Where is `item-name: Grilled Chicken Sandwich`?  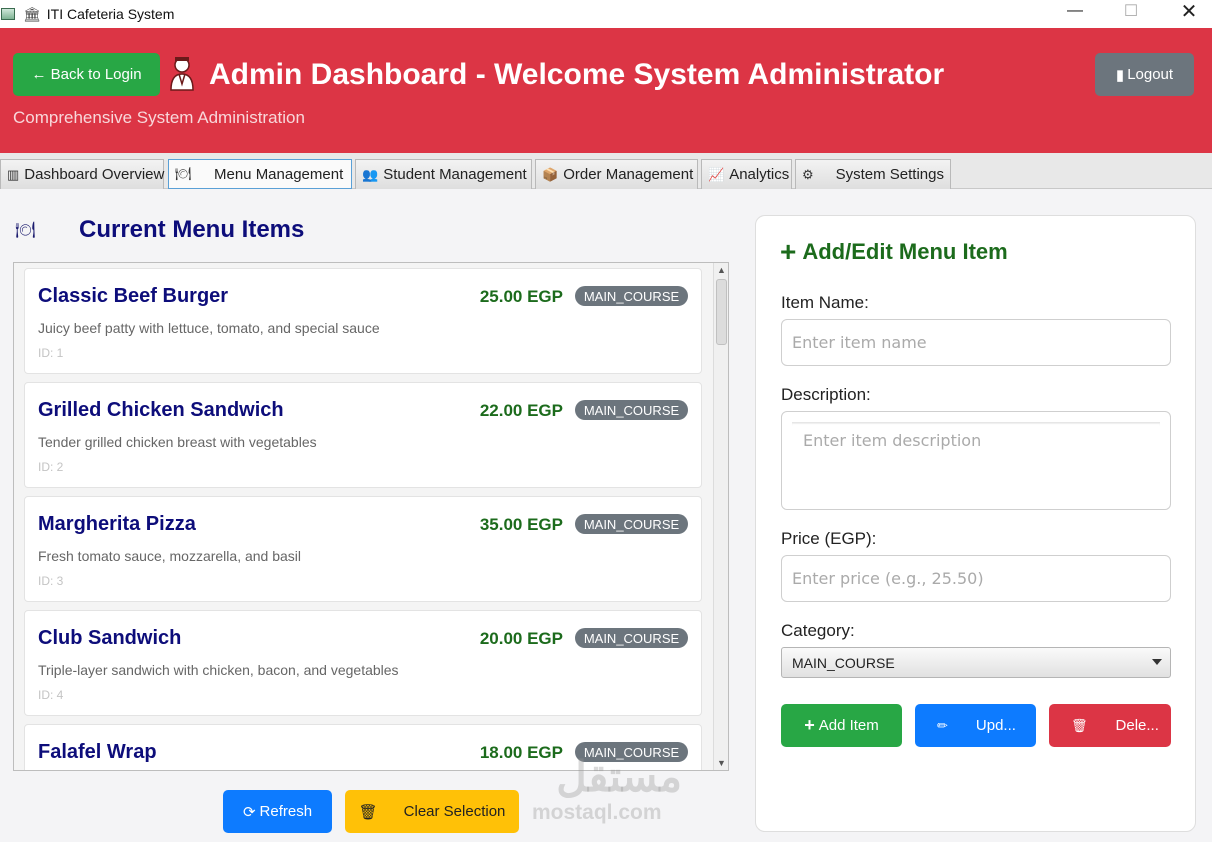
item-name: Grilled Chicken Sandwich is located at coordinates (161, 410).